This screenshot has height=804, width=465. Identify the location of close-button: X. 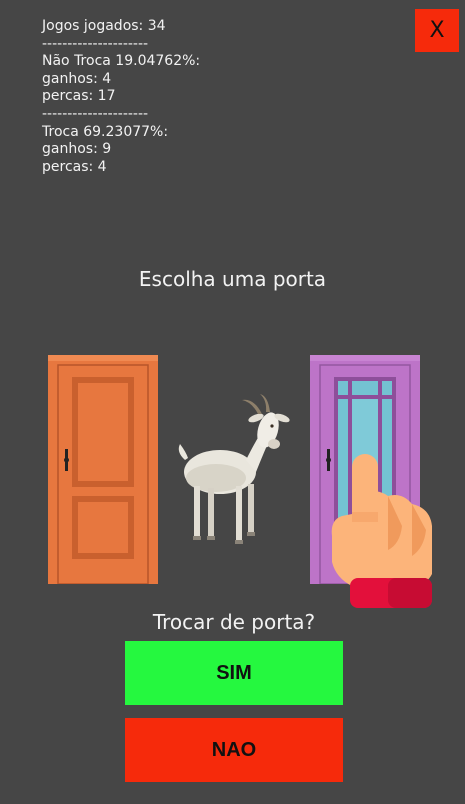
(437, 30).